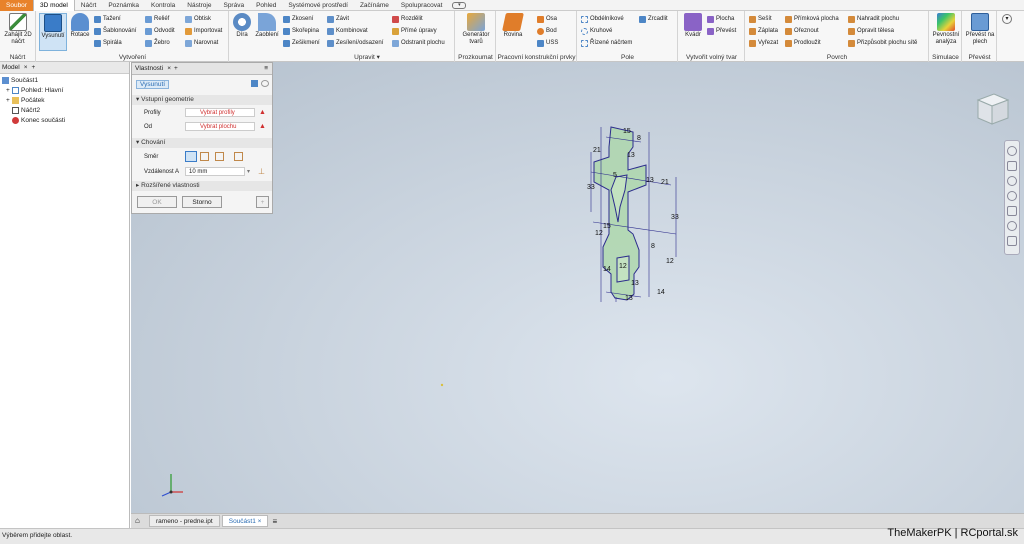 The image size is (1024, 544). What do you see at coordinates (871, 31) in the screenshot?
I see `repair-bodies-button: Opravit tělesa` at bounding box center [871, 31].